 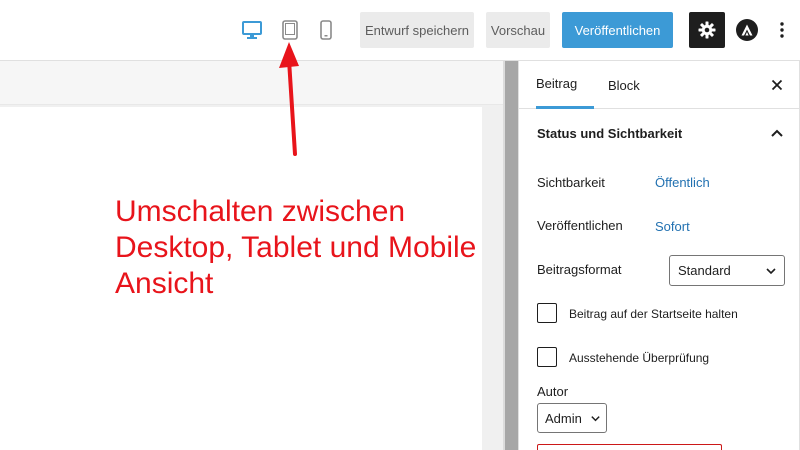 I want to click on save-draft-button: Entwurf speichern, so click(x=417, y=30).